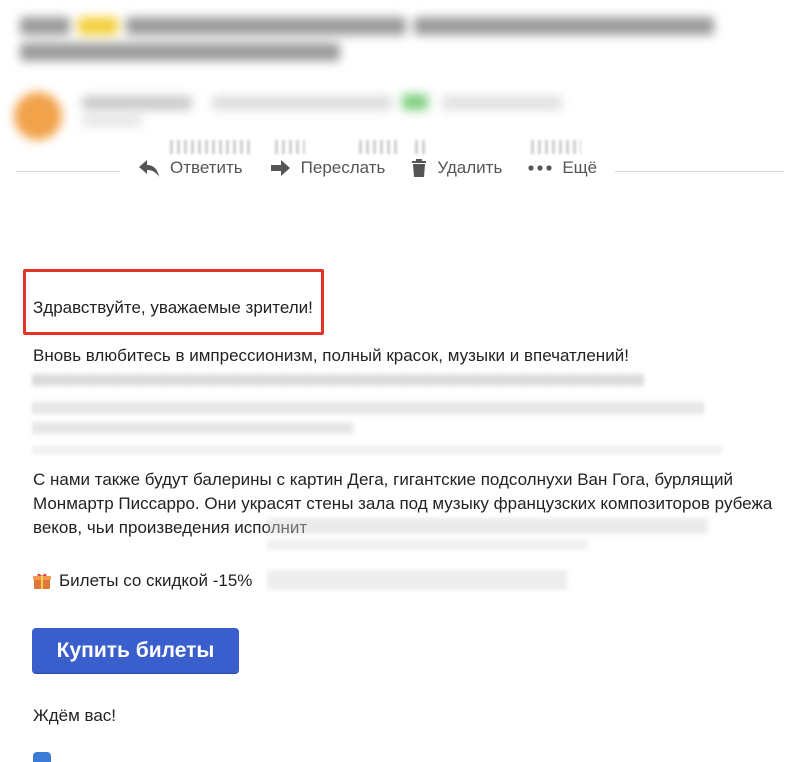 The width and height of the screenshot is (794, 762). I want to click on buy-tickets-button: Купить билеты, so click(135, 650).